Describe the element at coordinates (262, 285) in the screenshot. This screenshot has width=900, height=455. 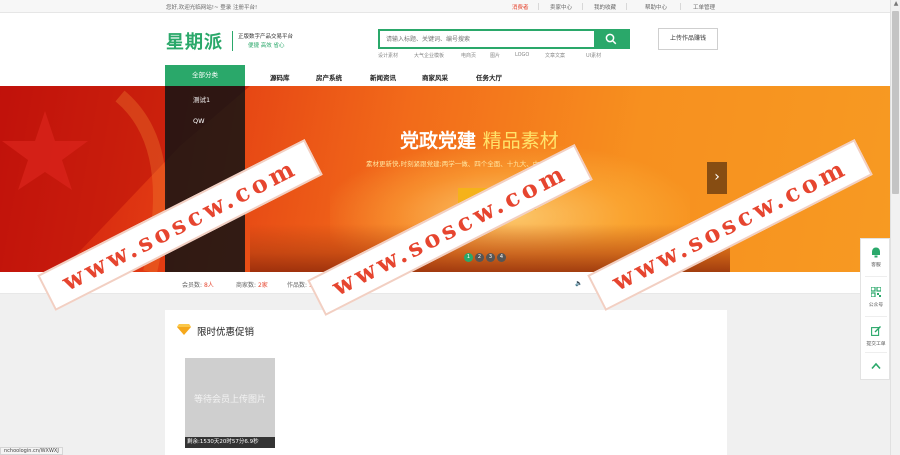
I see `shops-value: 2家` at that location.